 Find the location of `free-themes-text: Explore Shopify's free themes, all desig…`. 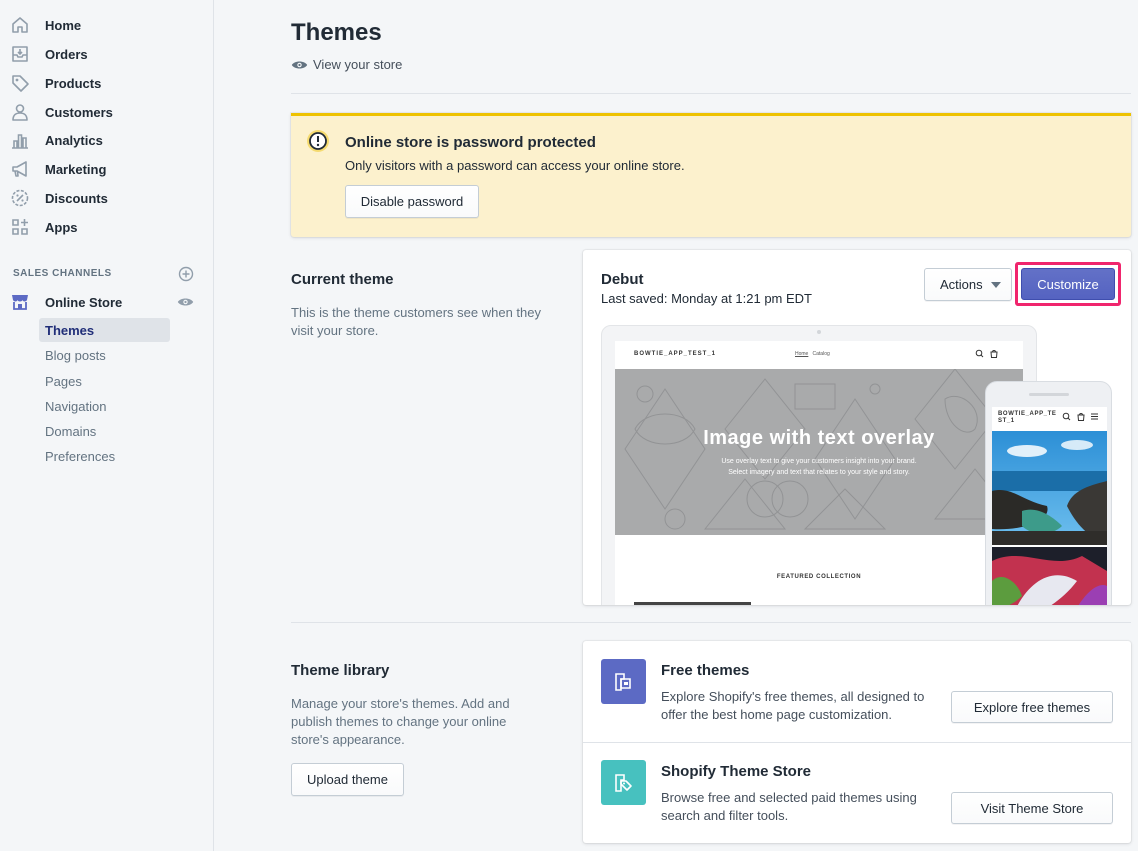

free-themes-text: Explore Shopify's free themes, all desig… is located at coordinates (793, 705).